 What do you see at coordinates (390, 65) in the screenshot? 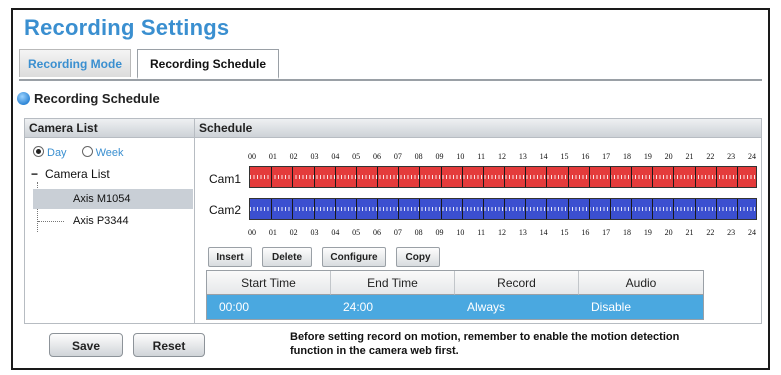
I see `tab-bar: Recording Mode Recording Schedule` at bounding box center [390, 65].